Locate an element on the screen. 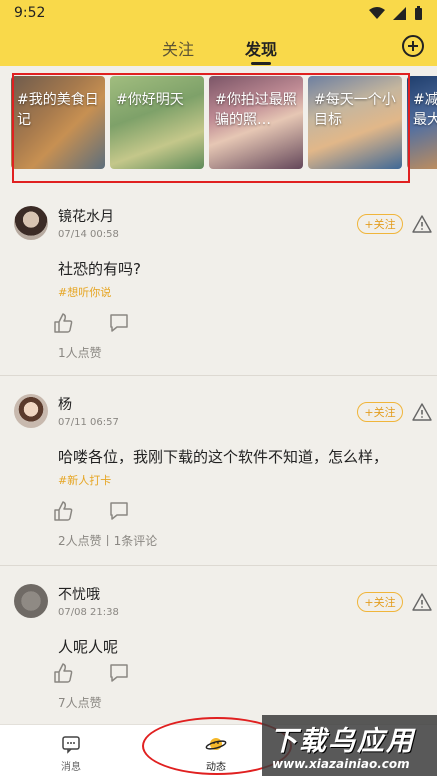 Image resolution: width=437 pixels, height=776 pixels. post-author: 杨 is located at coordinates (65, 404).